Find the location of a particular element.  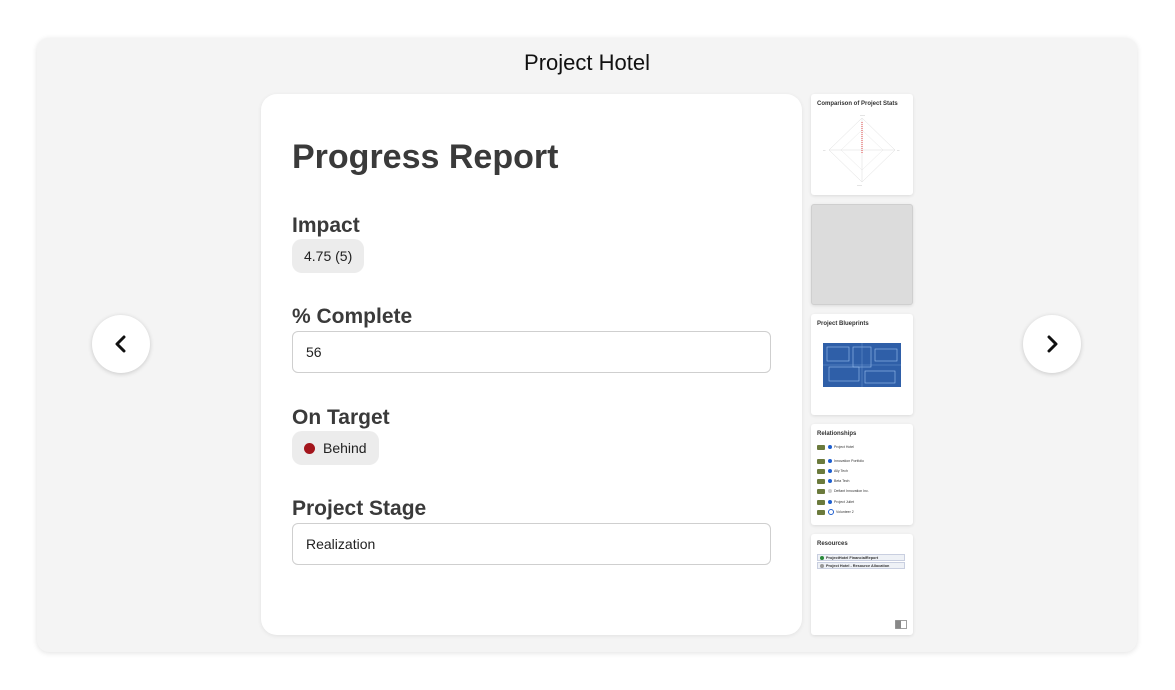

chevron-left-icon is located at coordinates (120, 344).